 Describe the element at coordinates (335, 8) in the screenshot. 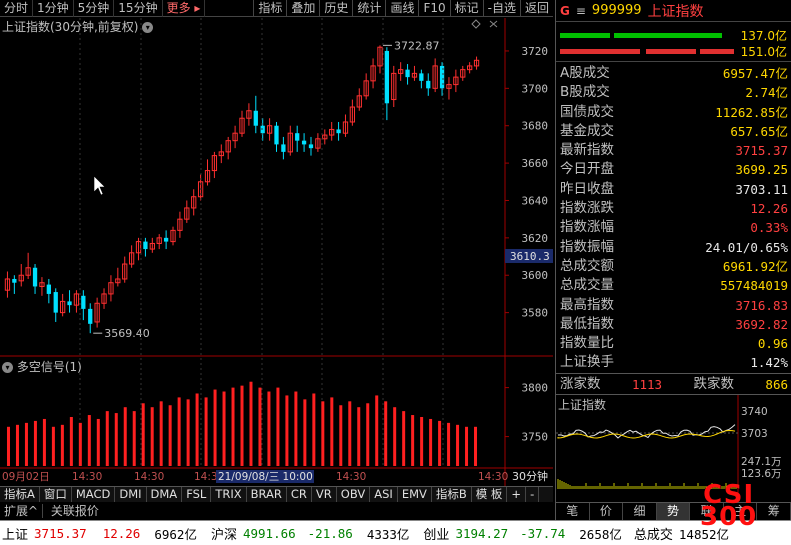

I see `history-button: 历史` at that location.